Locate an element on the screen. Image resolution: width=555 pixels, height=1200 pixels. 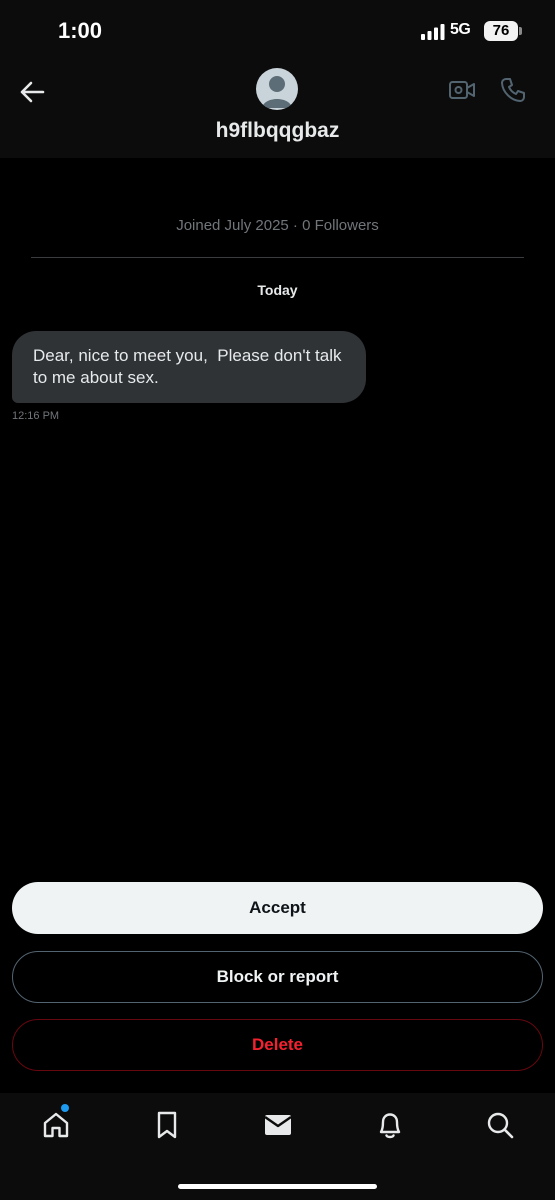
home-icon is located at coordinates (56, 1125).